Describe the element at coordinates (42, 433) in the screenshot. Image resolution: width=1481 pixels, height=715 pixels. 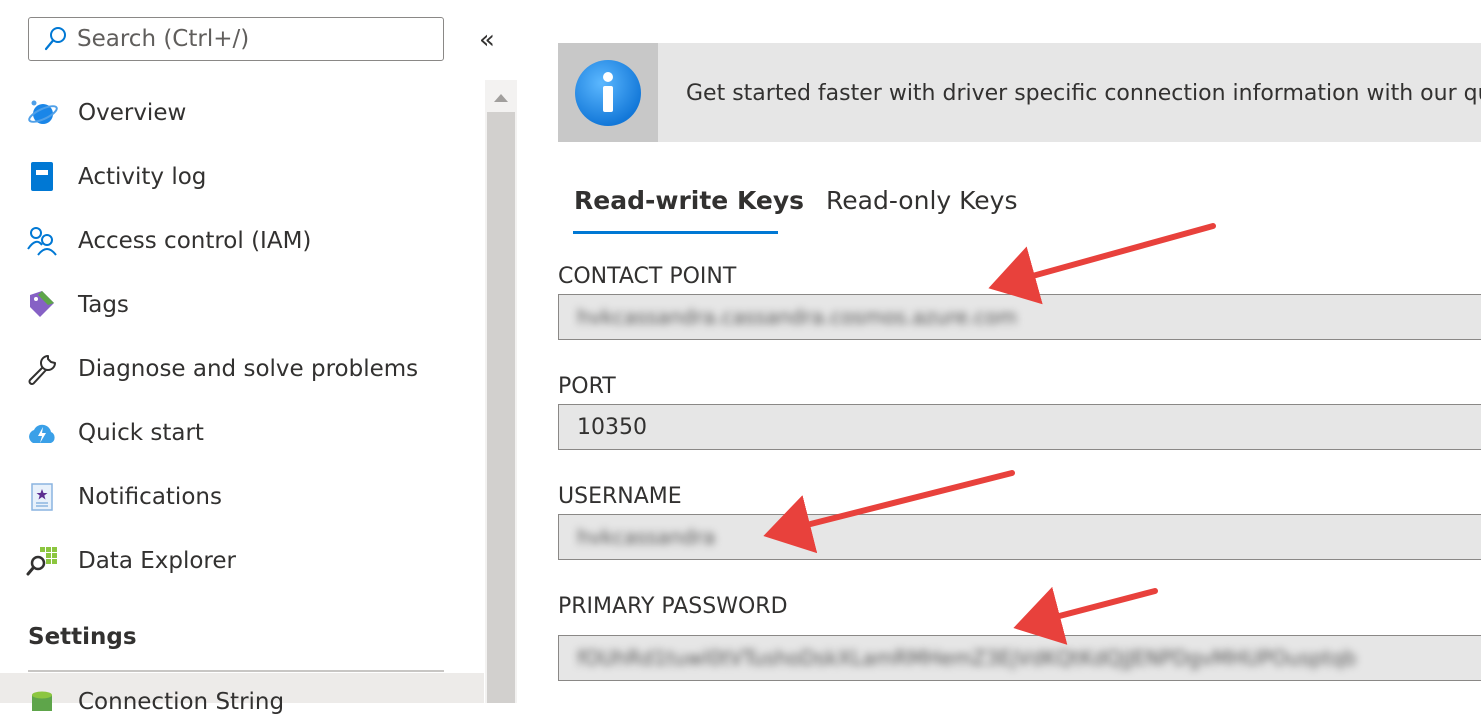
I see `cloud-lightning-icon` at that location.